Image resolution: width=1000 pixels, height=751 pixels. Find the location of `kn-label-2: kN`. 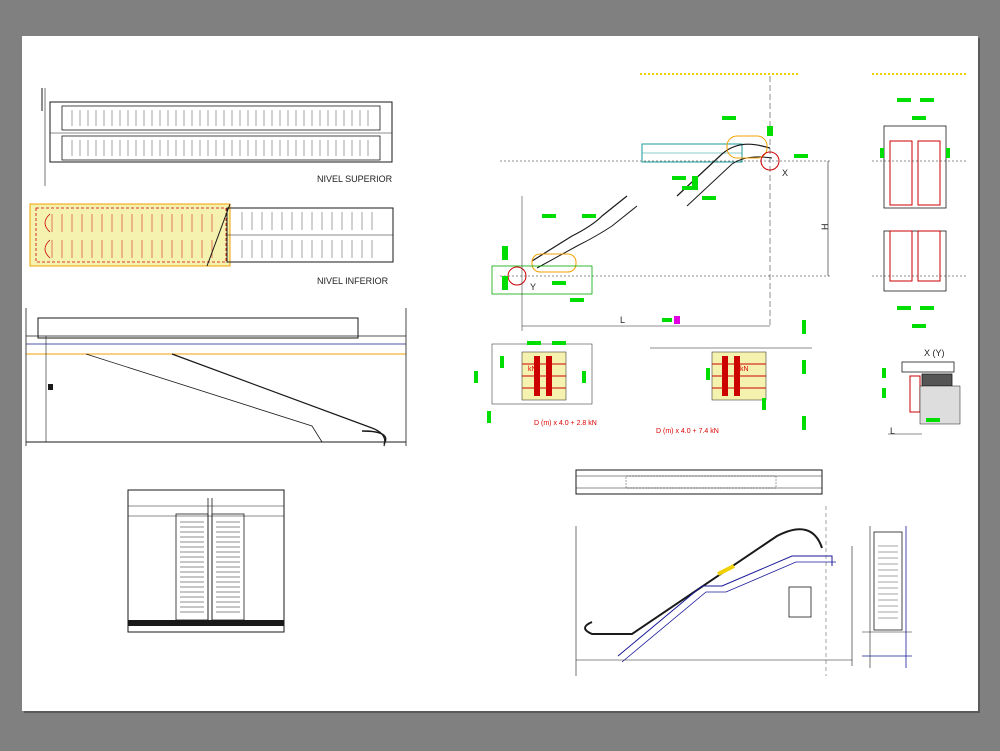

kn-label-2: kN is located at coordinates (744, 369).